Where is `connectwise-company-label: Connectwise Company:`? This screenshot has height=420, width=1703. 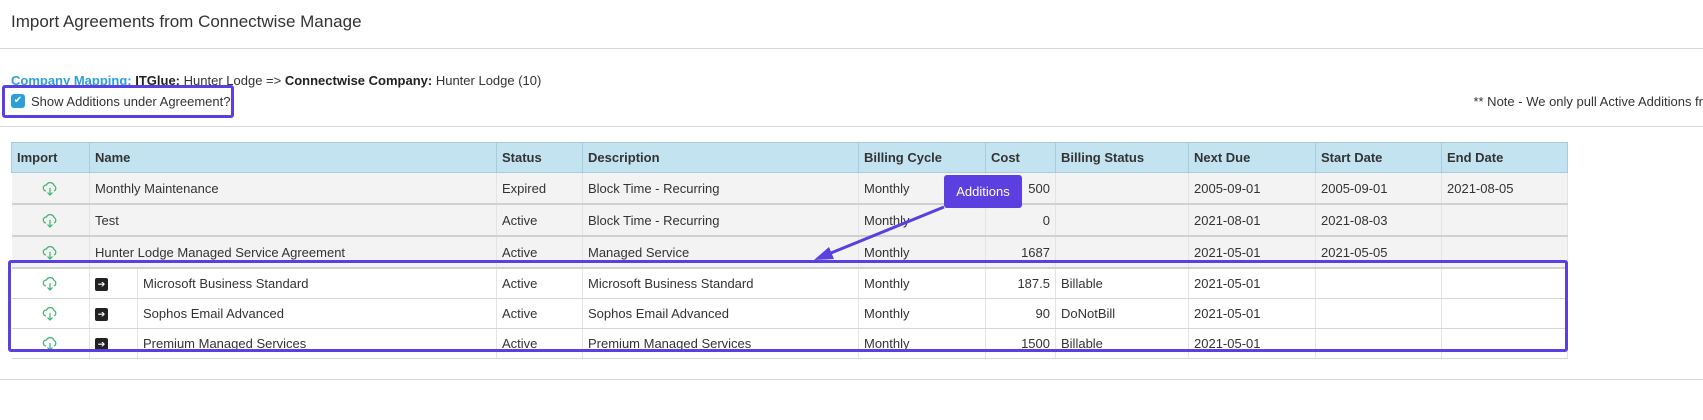
connectwise-company-label: Connectwise Company: is located at coordinates (358, 80).